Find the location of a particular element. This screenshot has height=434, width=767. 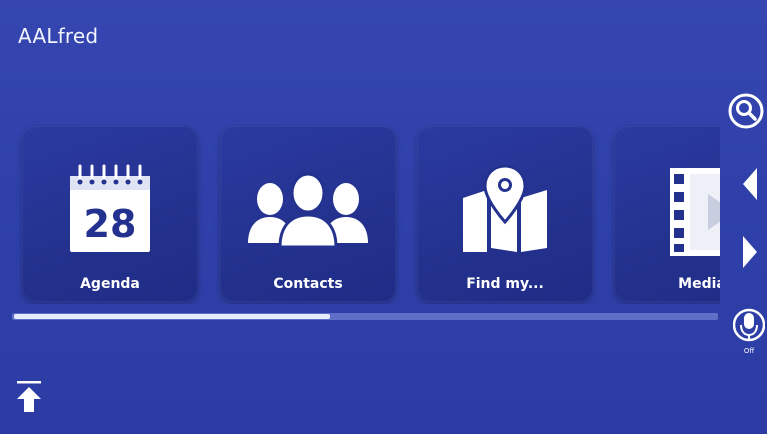

horizontal-scrollbar-thumb is located at coordinates (172, 316).